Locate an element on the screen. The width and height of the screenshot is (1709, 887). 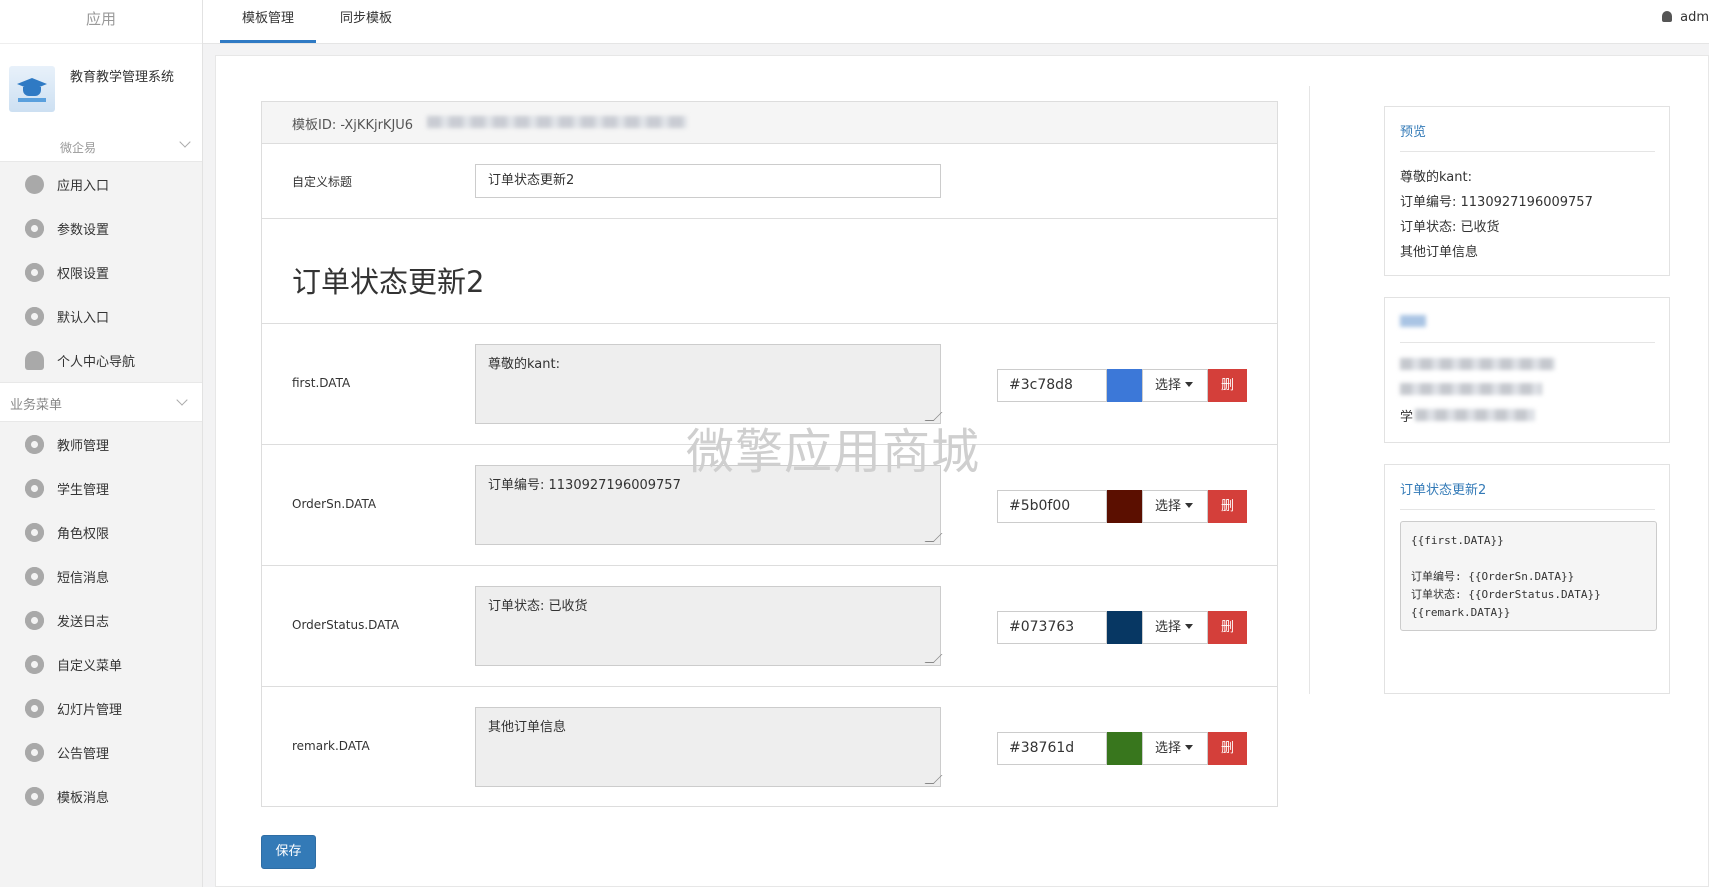
sidebar-item-label: 角色权限 is located at coordinates (83, 534).